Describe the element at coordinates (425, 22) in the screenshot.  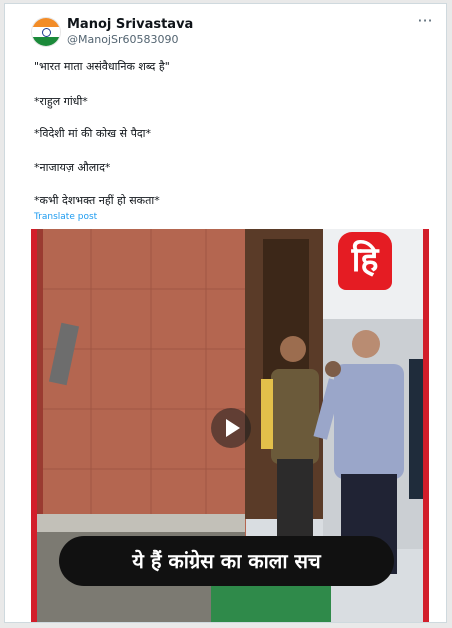
I see `more-options-icon: ···` at that location.